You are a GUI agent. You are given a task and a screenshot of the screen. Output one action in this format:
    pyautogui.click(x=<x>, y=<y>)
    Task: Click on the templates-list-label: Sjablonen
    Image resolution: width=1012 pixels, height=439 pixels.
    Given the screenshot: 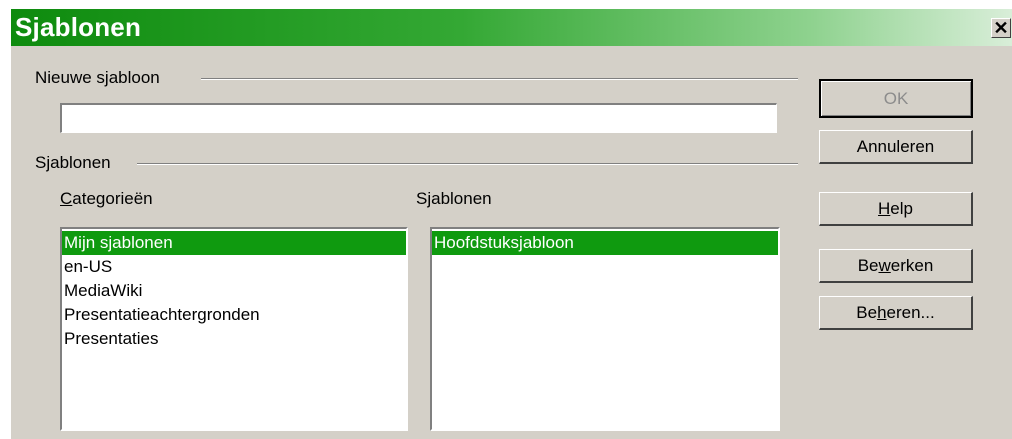 What is the action you would take?
    pyautogui.click(x=454, y=198)
    